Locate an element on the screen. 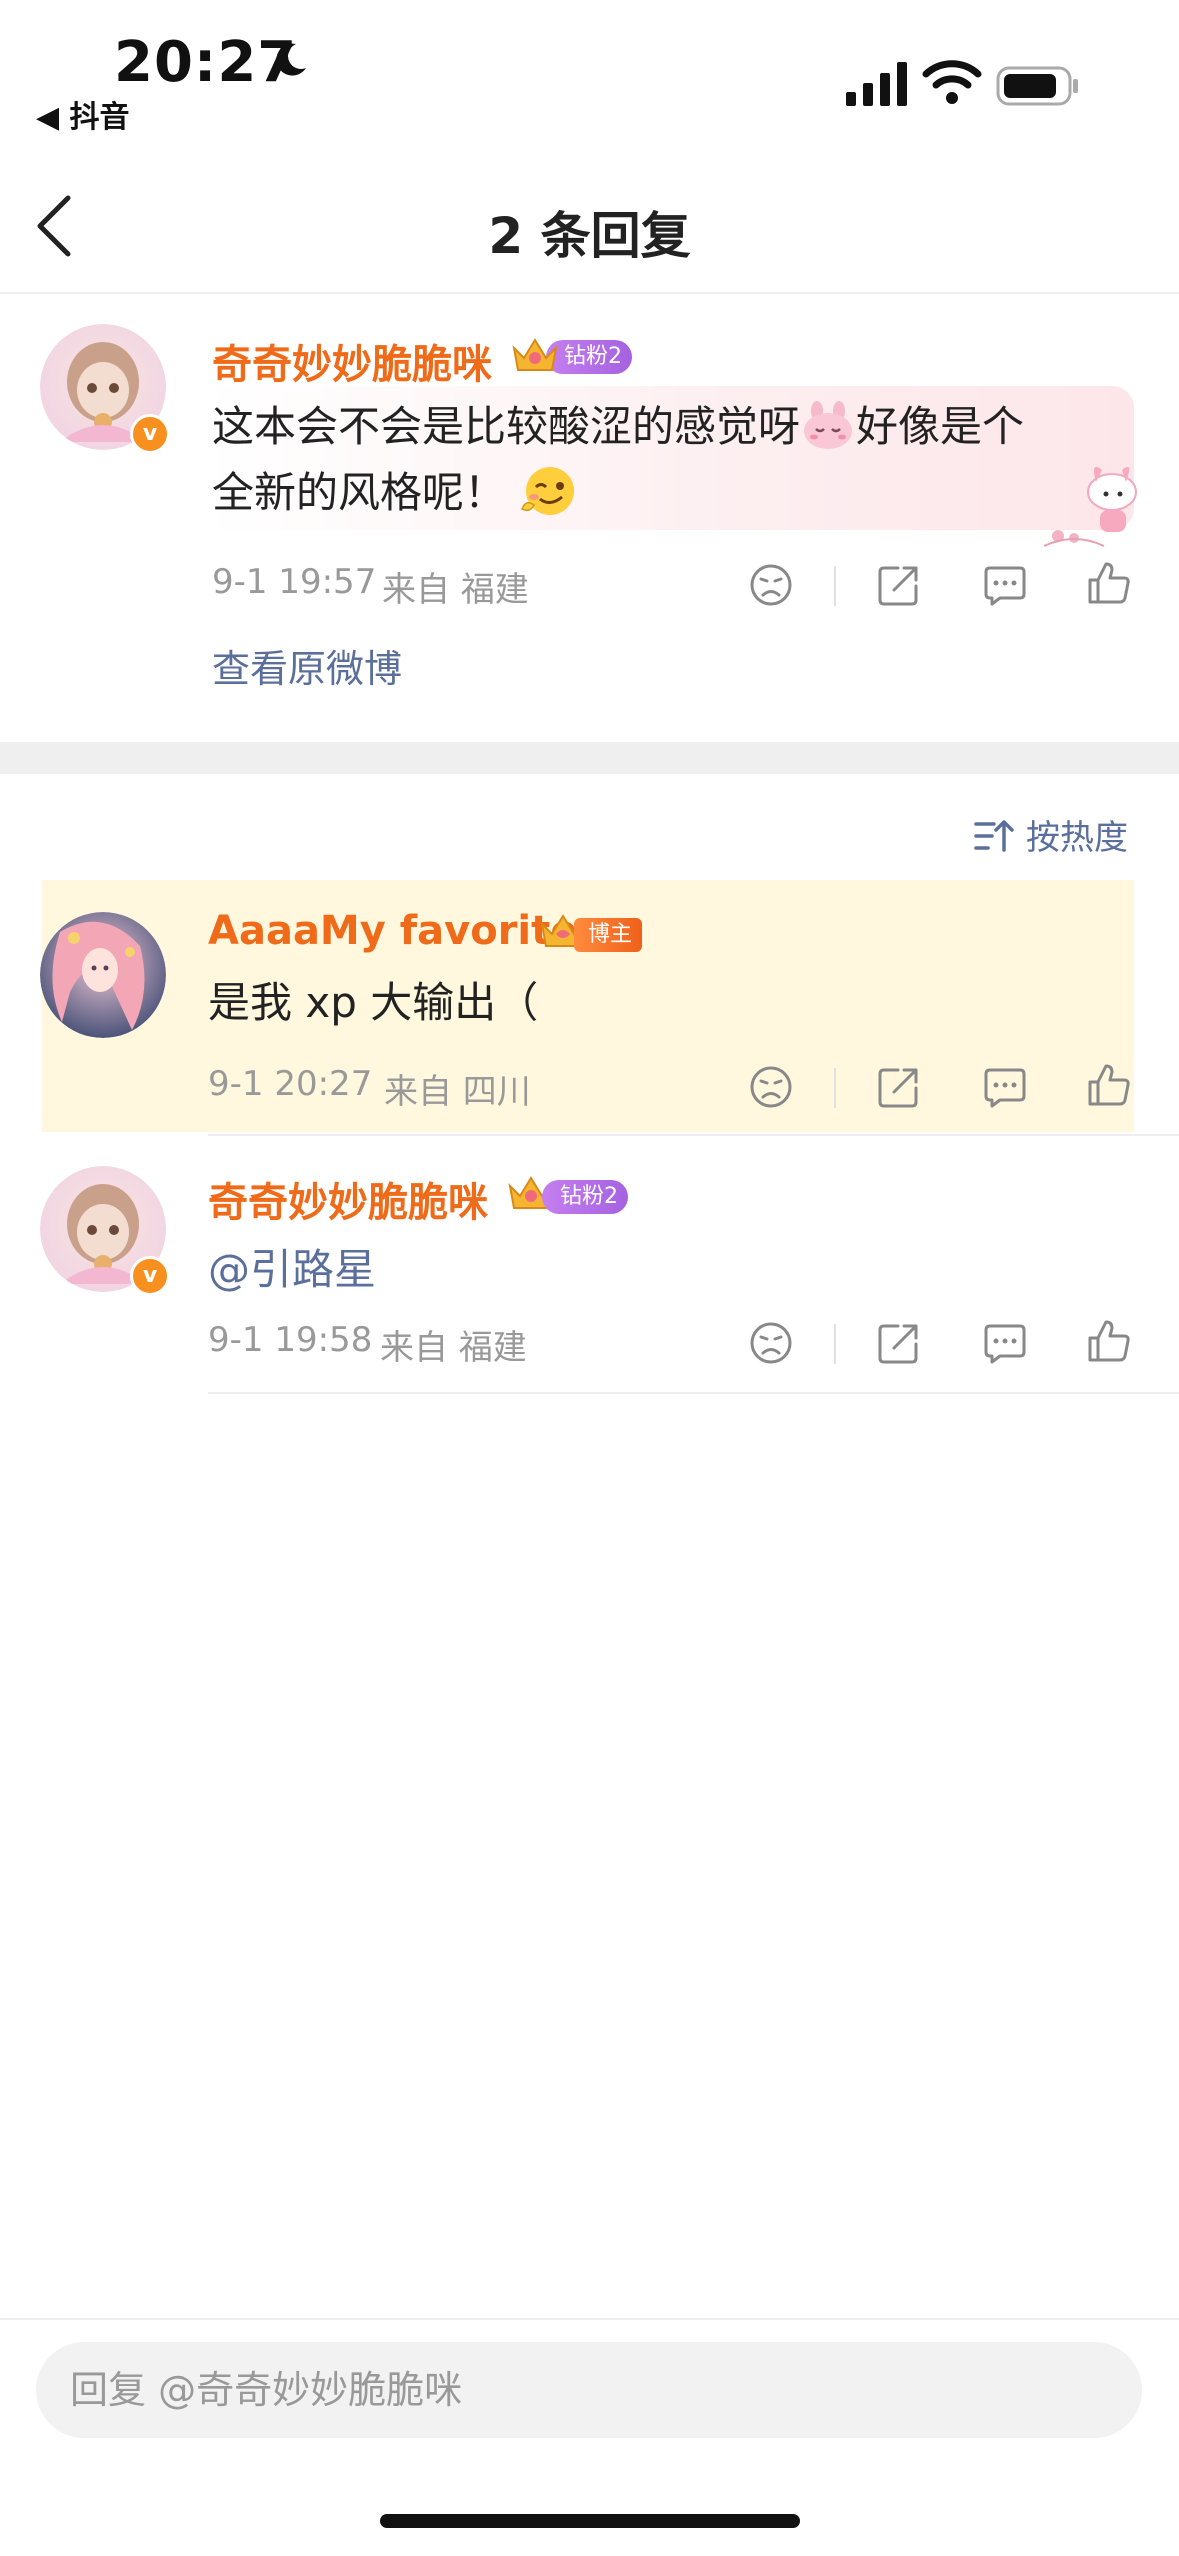 The height and width of the screenshot is (2556, 1179). home-indicator is located at coordinates (590, 2521).